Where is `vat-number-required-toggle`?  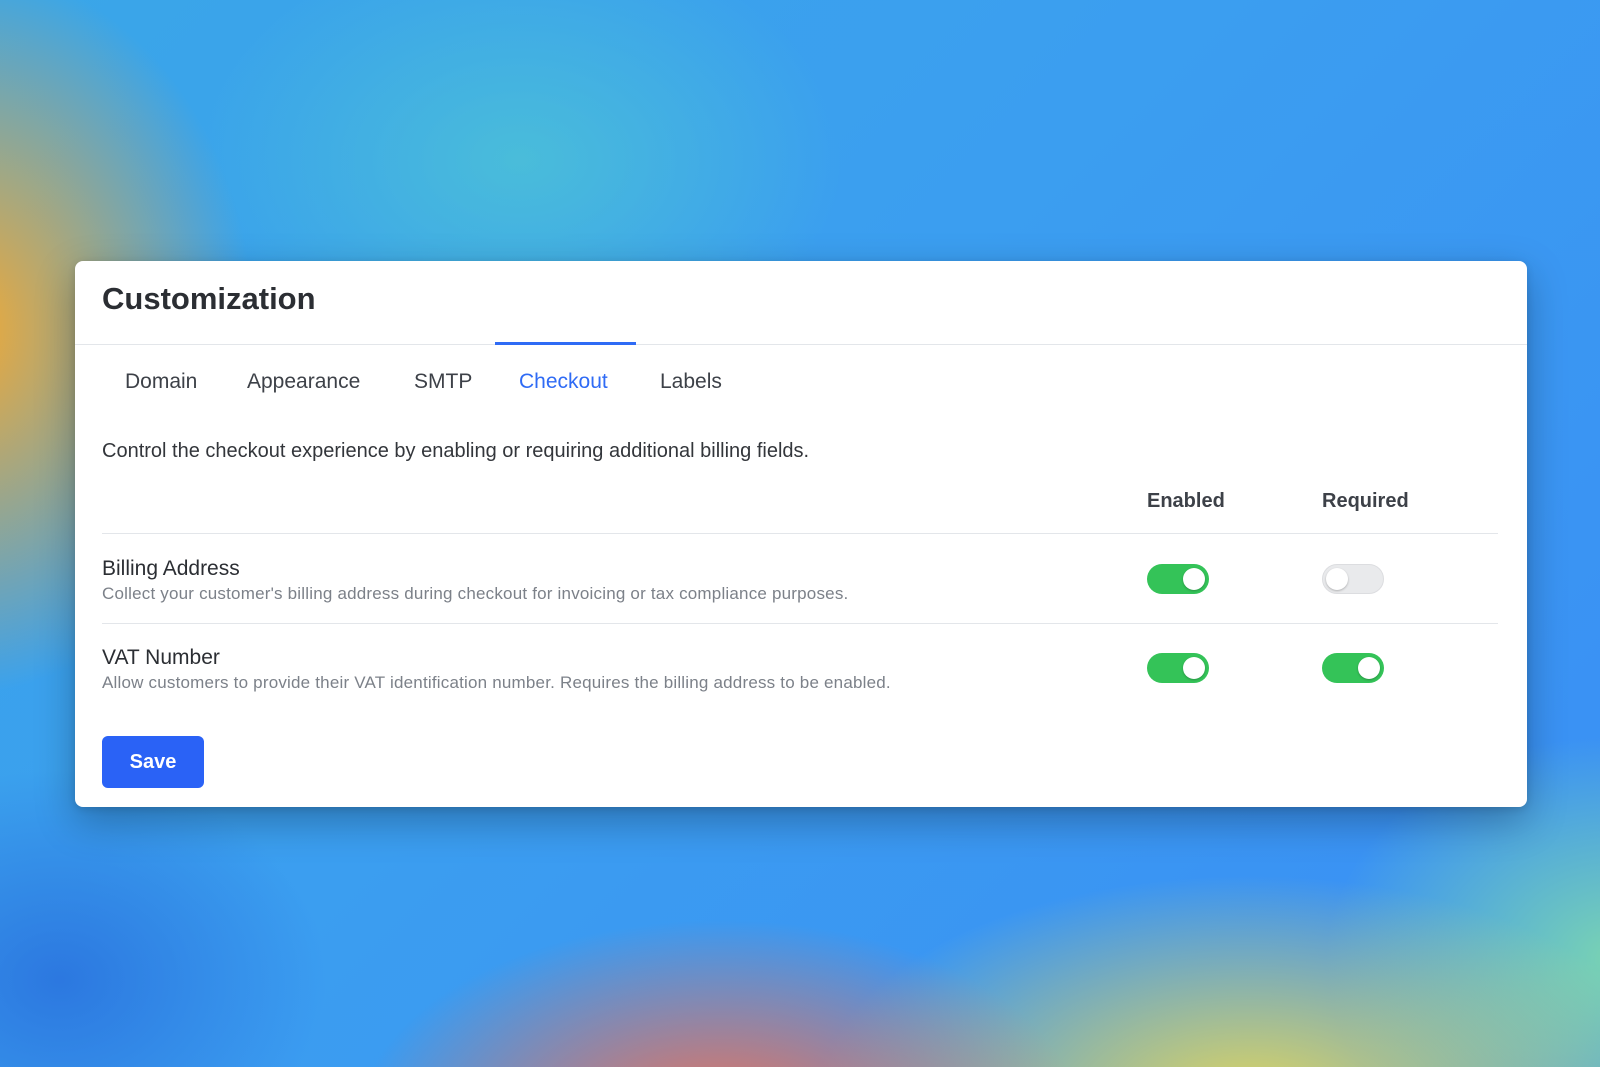
vat-number-required-toggle is located at coordinates (1353, 668).